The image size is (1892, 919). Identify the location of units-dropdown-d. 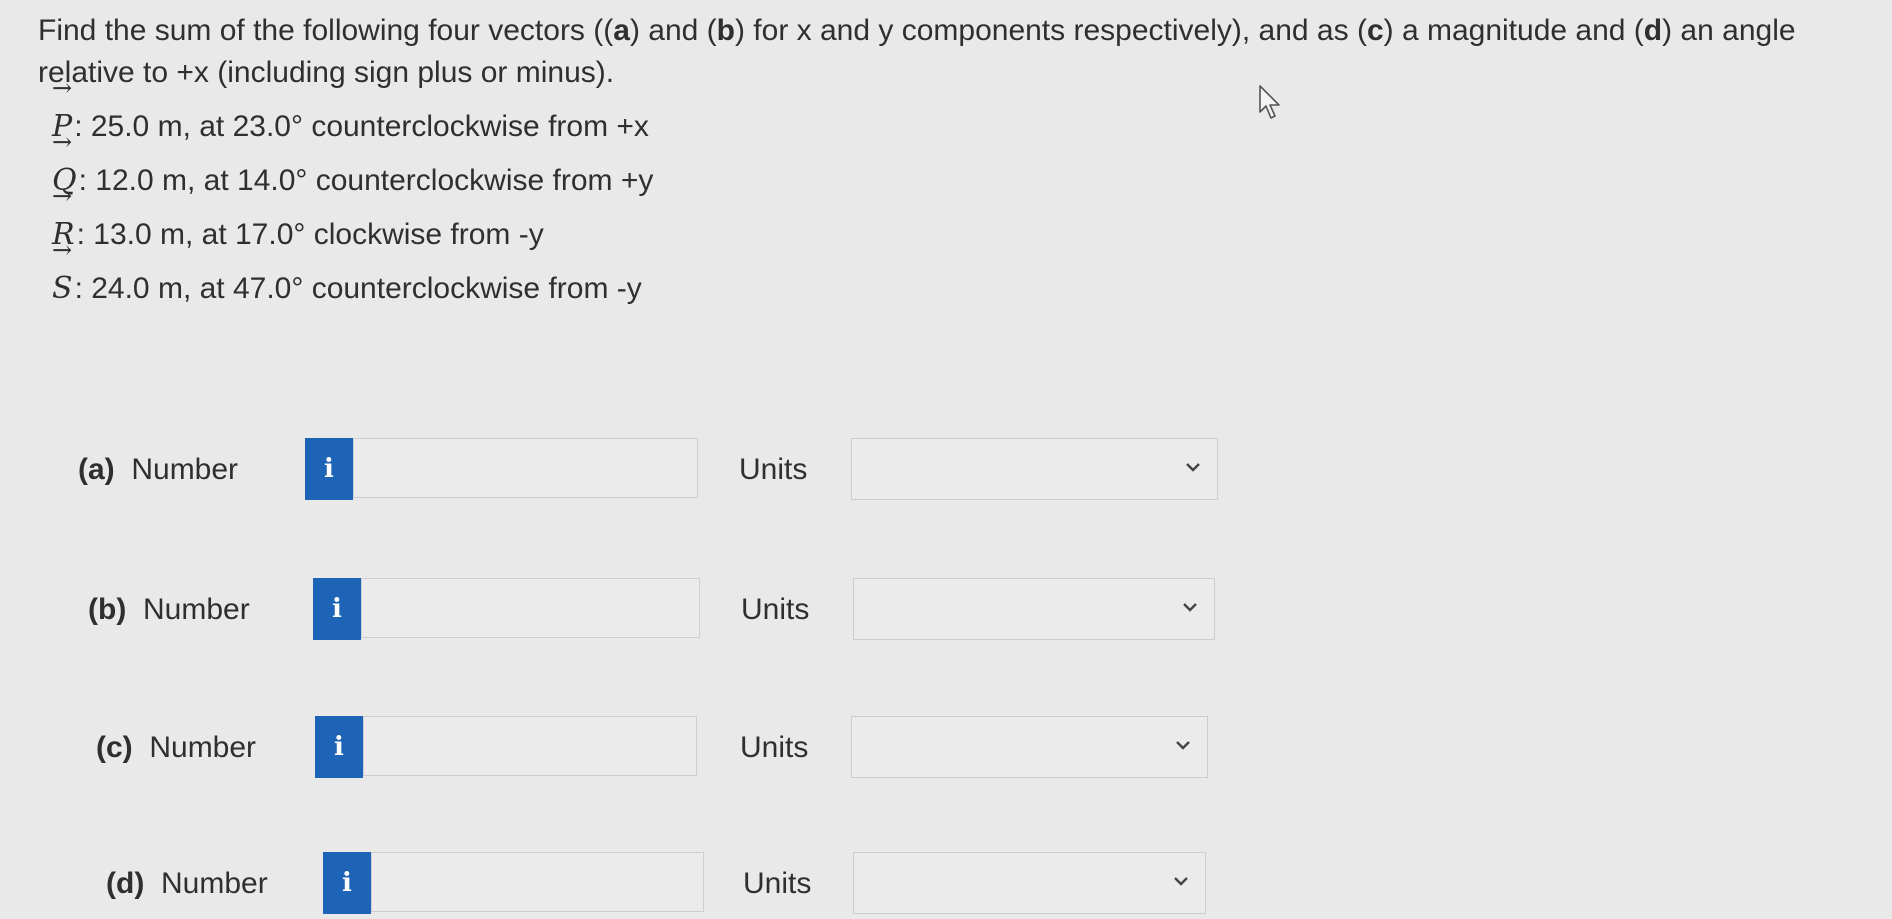
(1029, 883).